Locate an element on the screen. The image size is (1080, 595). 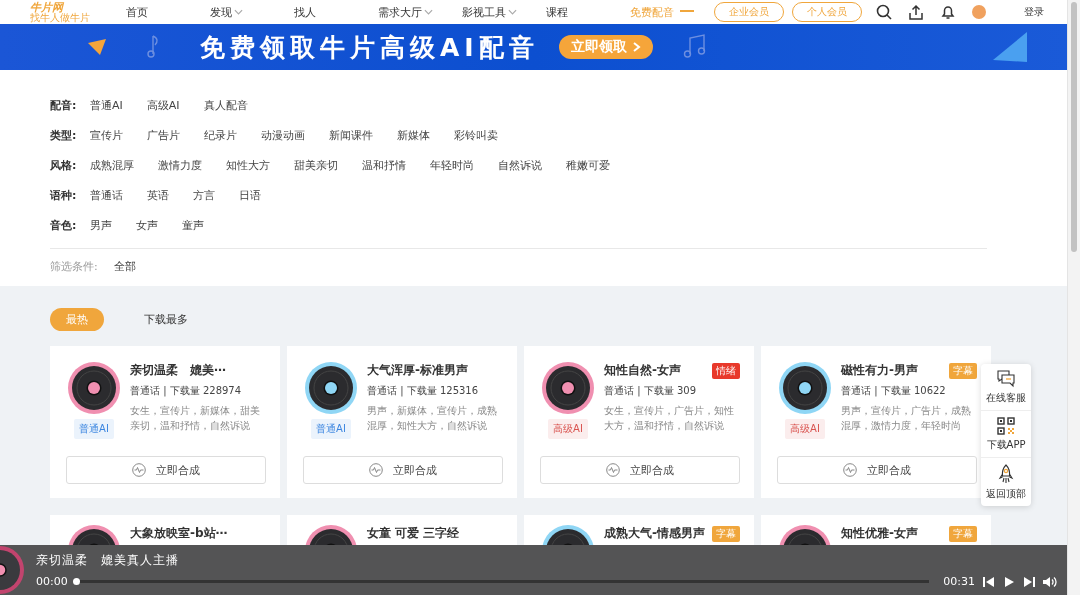
filter-option: 动漫动画 is located at coordinates (283, 135).